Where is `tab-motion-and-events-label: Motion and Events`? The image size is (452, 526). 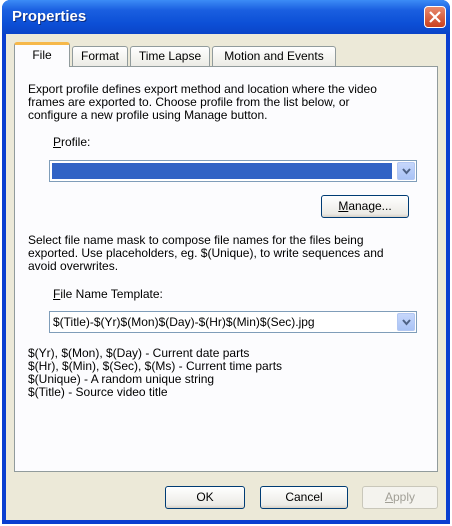
tab-motion-and-events-label: Motion and Events is located at coordinates (274, 56).